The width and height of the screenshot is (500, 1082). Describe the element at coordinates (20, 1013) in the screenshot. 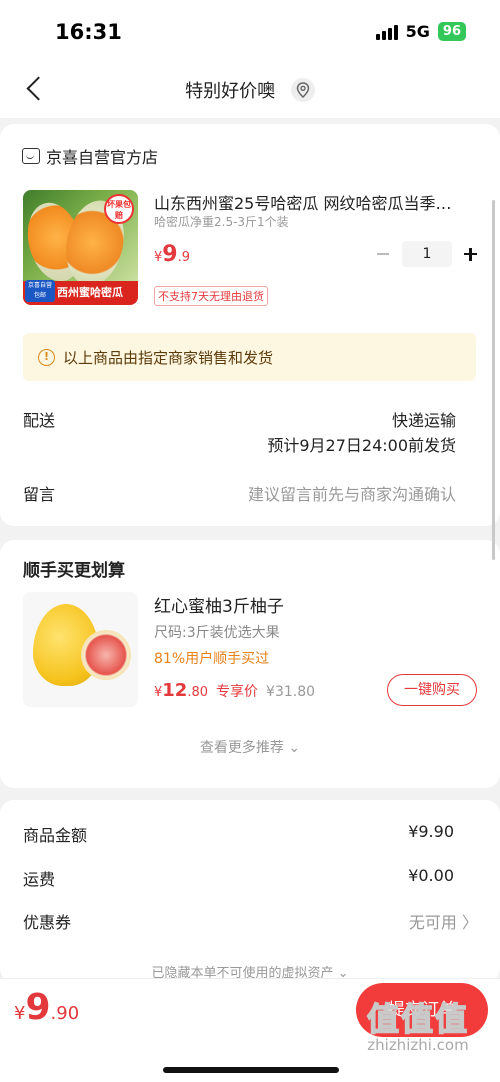

I see `total-symbol: ¥` at that location.